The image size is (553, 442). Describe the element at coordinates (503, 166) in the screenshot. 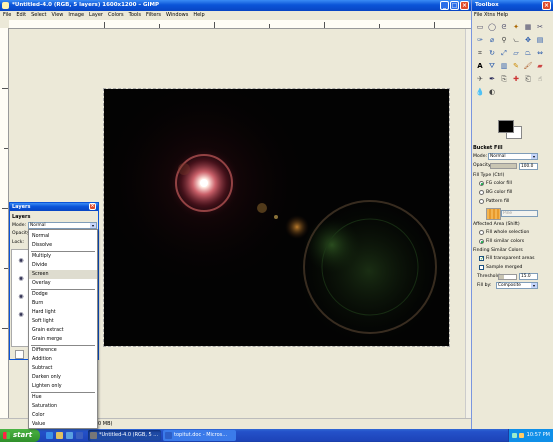

I see `opacity-slider` at that location.